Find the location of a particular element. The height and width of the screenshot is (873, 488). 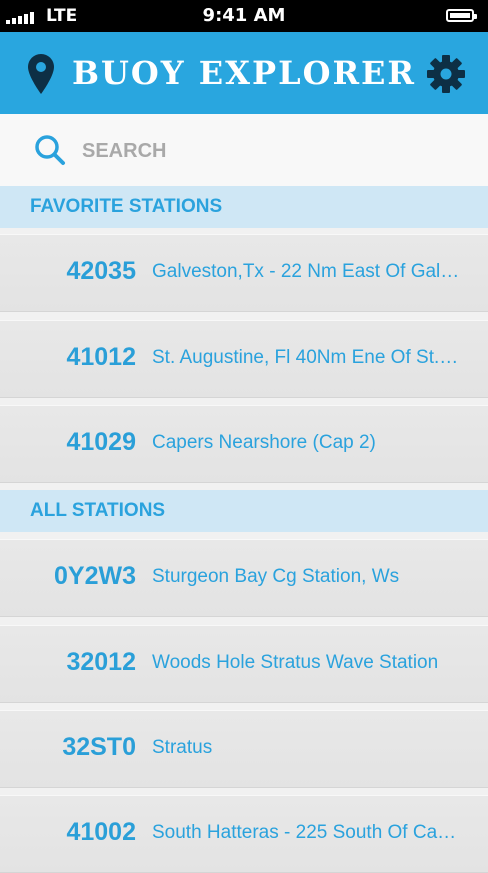

station-name: Sturgeon Bay Cg Station, Ws is located at coordinates (276, 576).